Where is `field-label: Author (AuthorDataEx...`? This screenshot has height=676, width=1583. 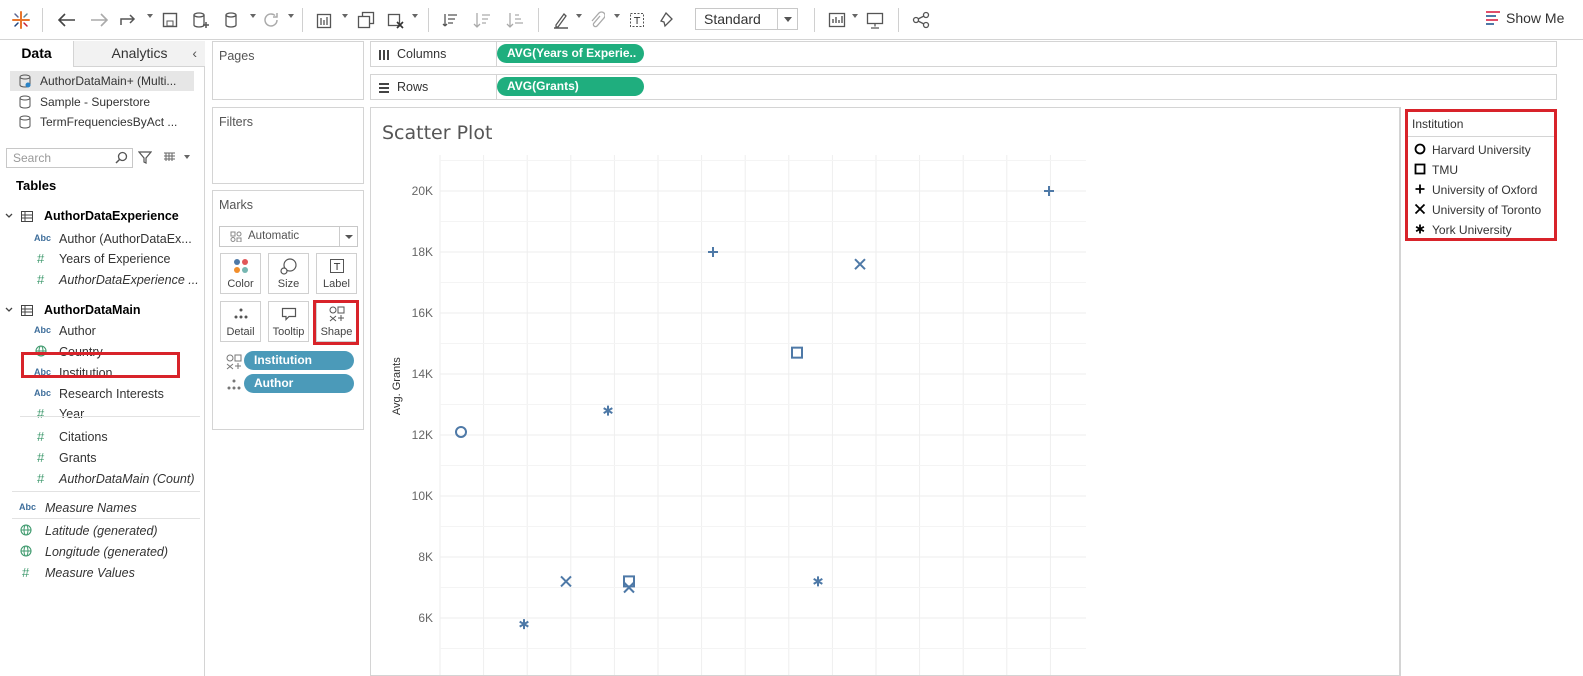
field-label: Author (AuthorDataEx... is located at coordinates (125, 239).